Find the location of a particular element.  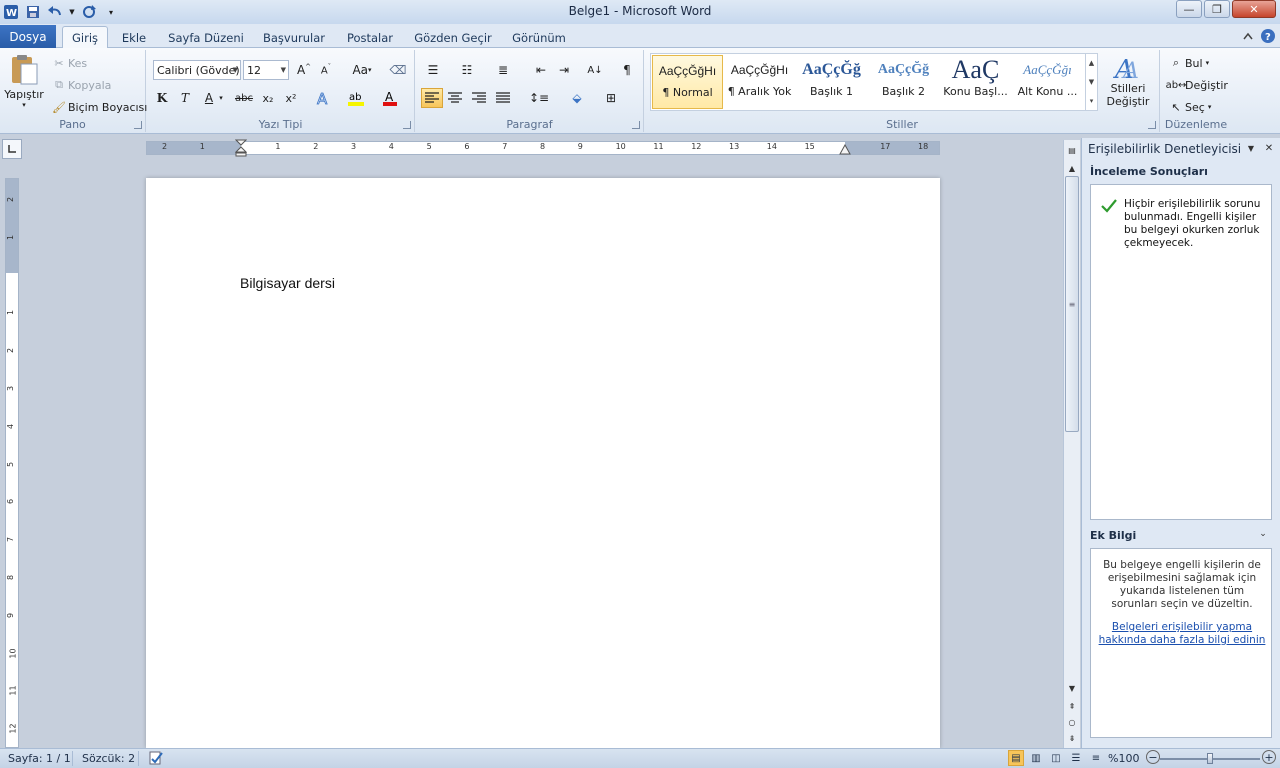

save-icon is located at coordinates (33, 12).